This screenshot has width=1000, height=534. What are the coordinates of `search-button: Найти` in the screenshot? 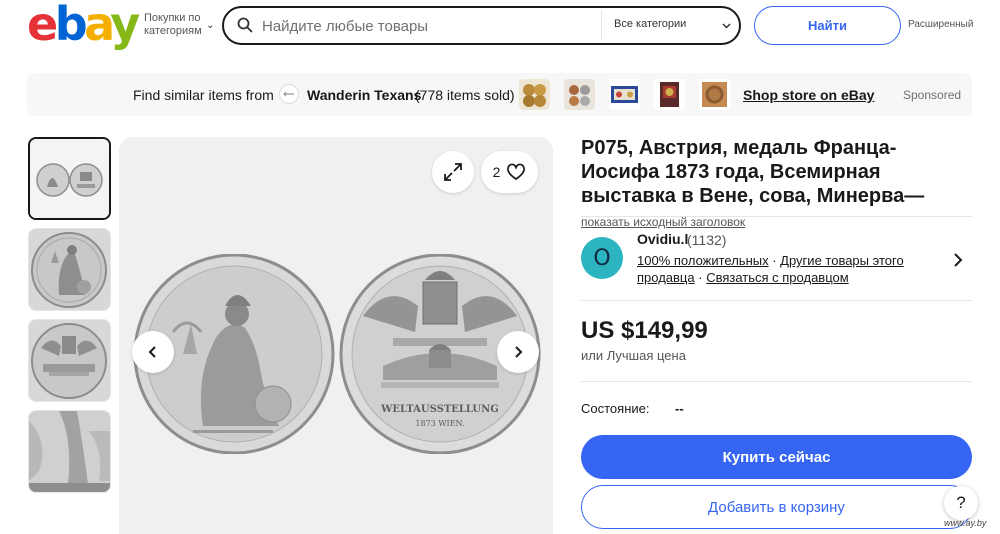 It's located at (827, 25).